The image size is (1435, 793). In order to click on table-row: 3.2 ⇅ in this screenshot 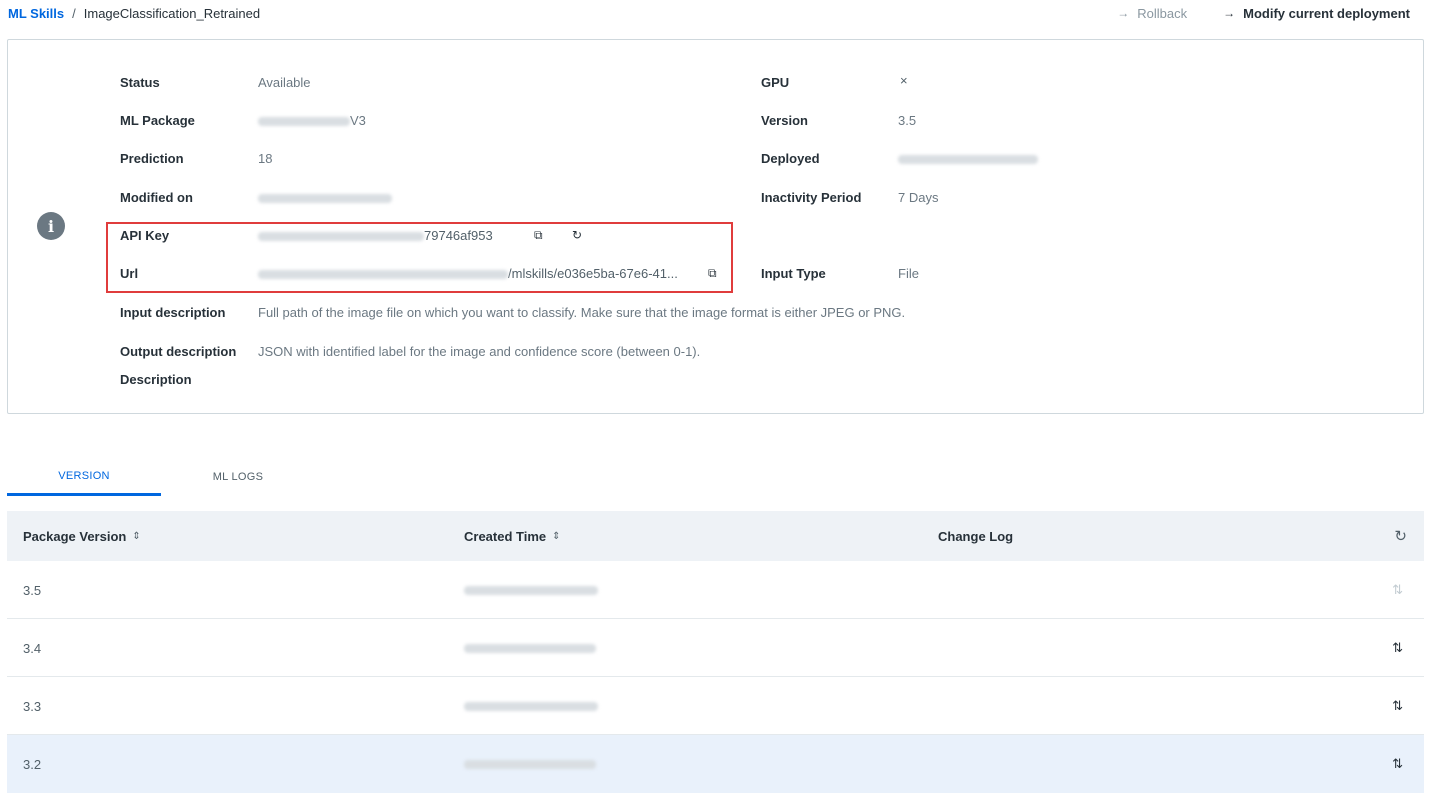, I will do `click(715, 764)`.